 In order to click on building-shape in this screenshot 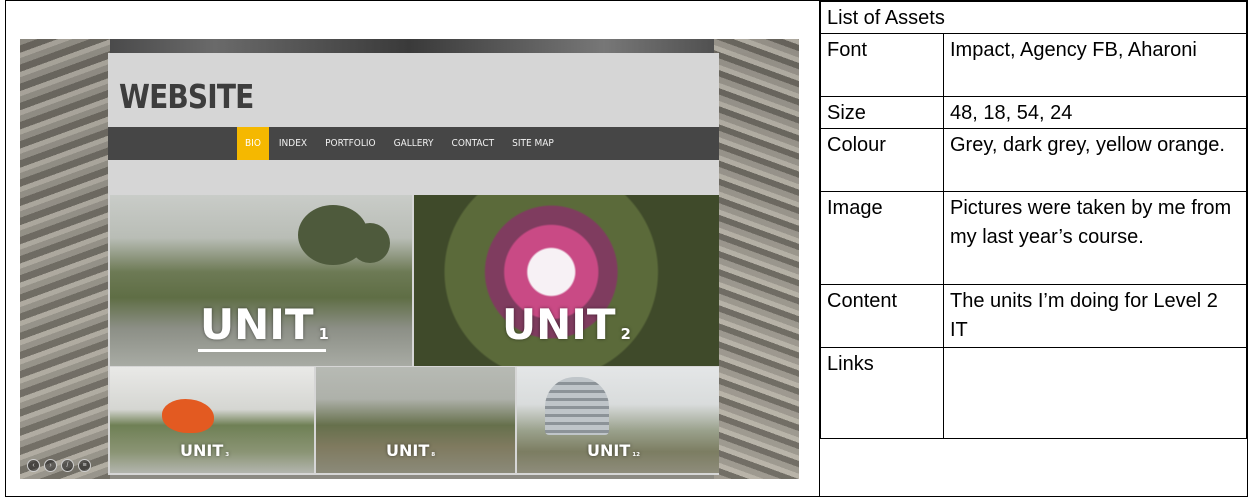, I will do `click(577, 406)`.